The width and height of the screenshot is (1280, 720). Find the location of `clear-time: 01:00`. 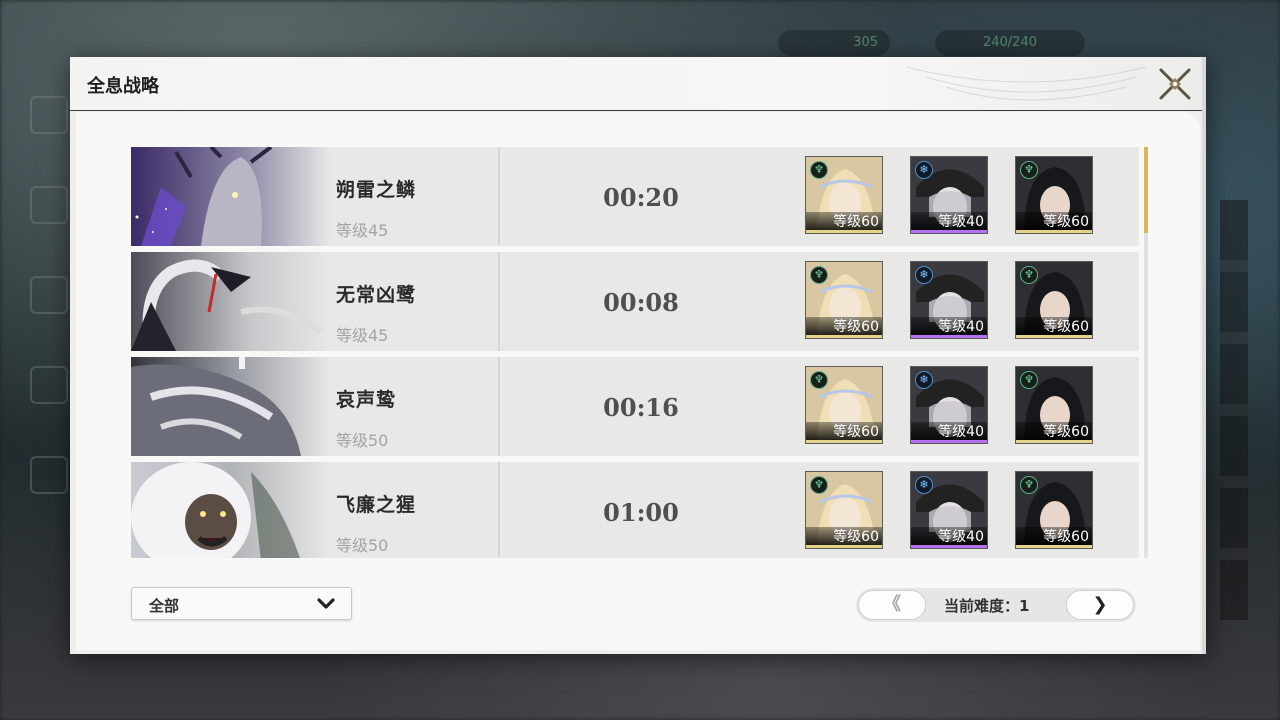

clear-time: 01:00 is located at coordinates (641, 512).